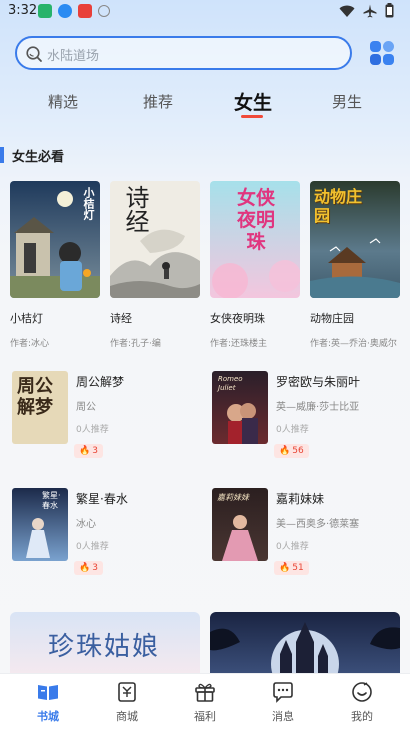 The image size is (410, 729). What do you see at coordinates (65, 11) in the screenshot?
I see `app-blue-download-icon` at bounding box center [65, 11].